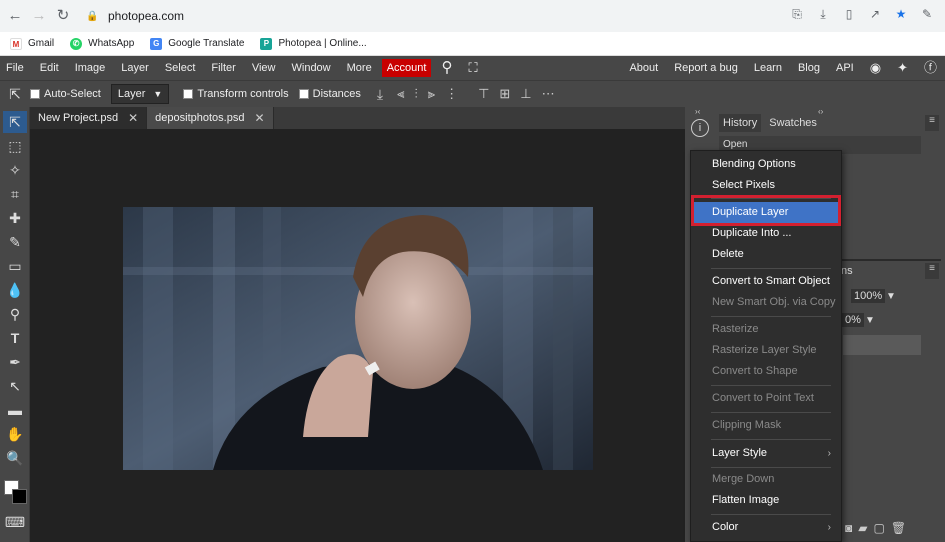 Image resolution: width=945 pixels, height=542 pixels. I want to click on blur-tool-icon: 💧, so click(15, 290).